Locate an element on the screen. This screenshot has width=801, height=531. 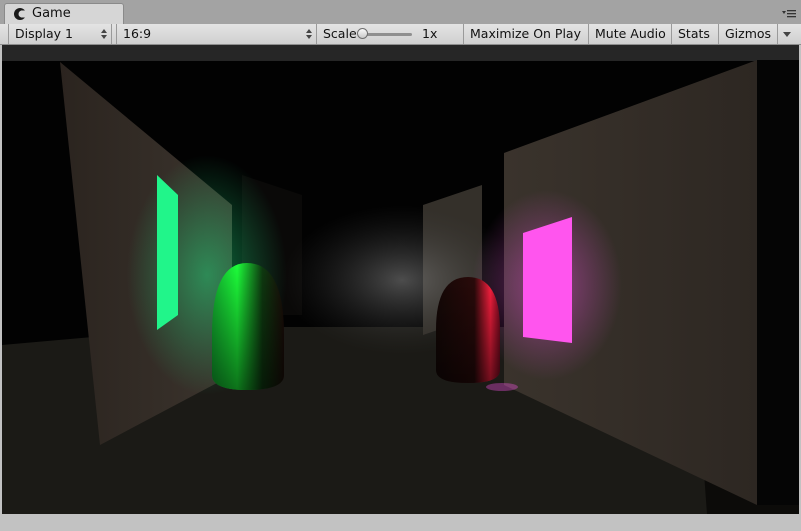
display-dropdown: Display 1 is located at coordinates (60, 34).